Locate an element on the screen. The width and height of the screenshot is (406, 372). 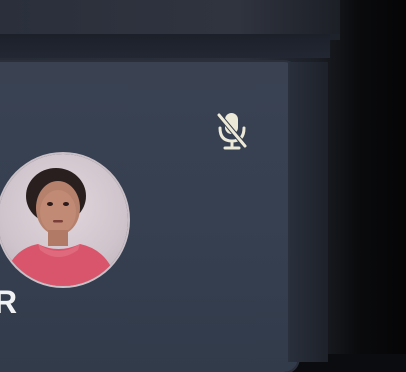
participant-avatar is located at coordinates (64, 220).